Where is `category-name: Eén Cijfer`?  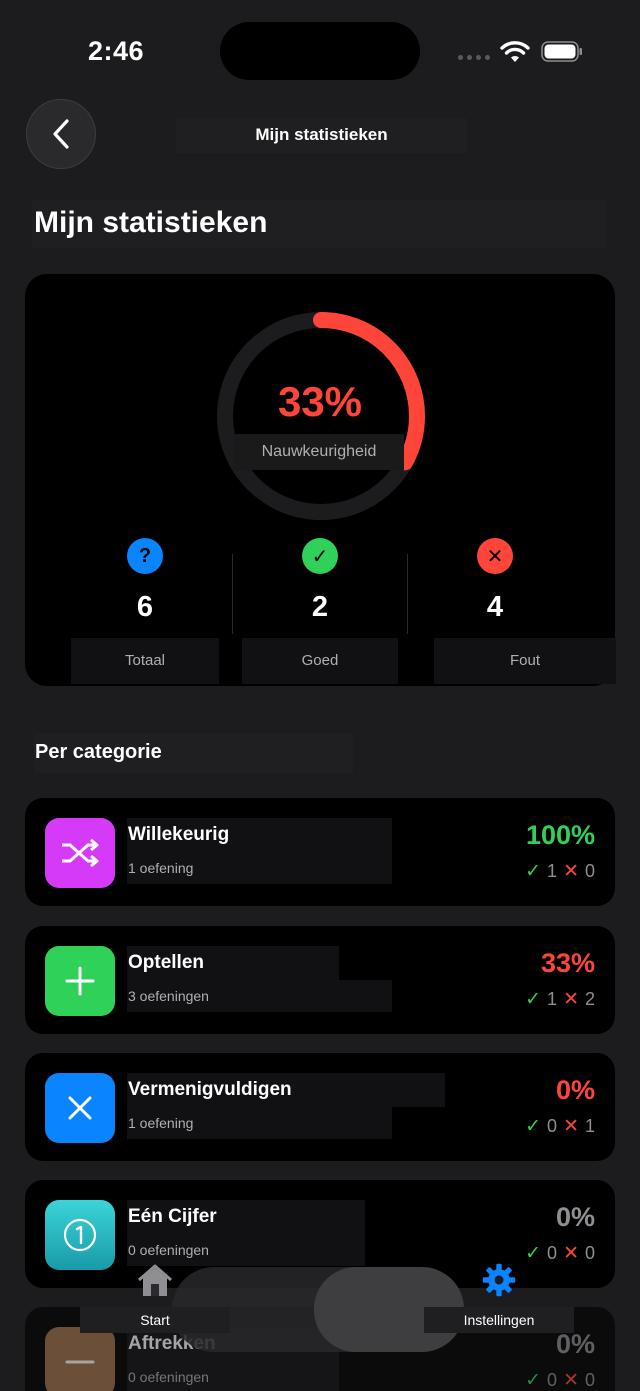 category-name: Eén Cijfer is located at coordinates (246, 1217).